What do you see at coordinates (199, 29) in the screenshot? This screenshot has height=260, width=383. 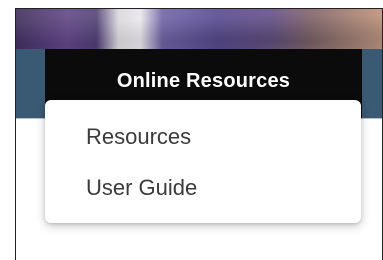 I see `banner-shade` at bounding box center [199, 29].